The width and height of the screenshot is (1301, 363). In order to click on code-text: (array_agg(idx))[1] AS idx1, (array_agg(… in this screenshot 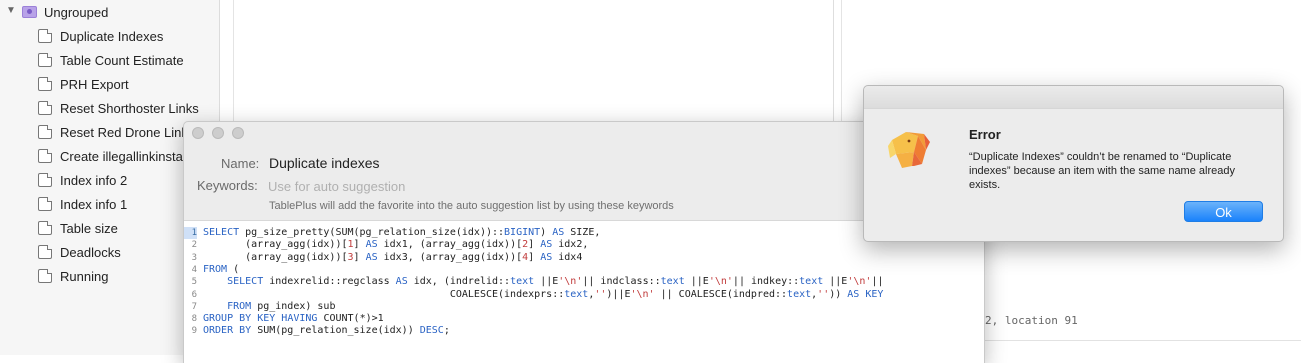, I will do `click(395, 245)`.